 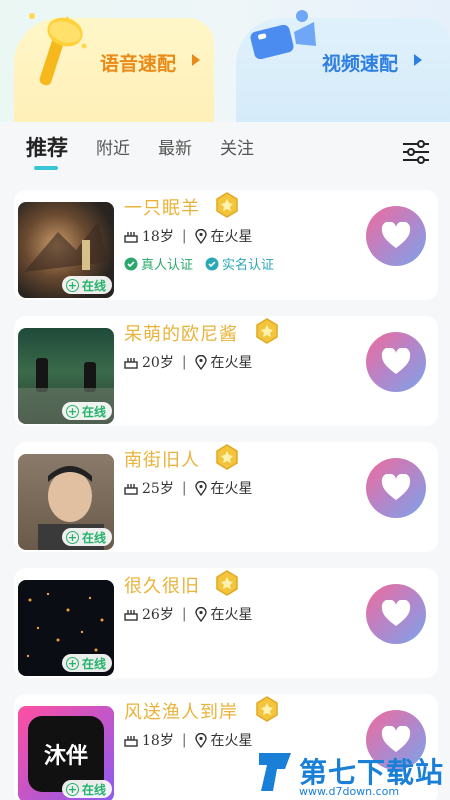 What do you see at coordinates (416, 152) in the screenshot?
I see `filter-icon` at bounding box center [416, 152].